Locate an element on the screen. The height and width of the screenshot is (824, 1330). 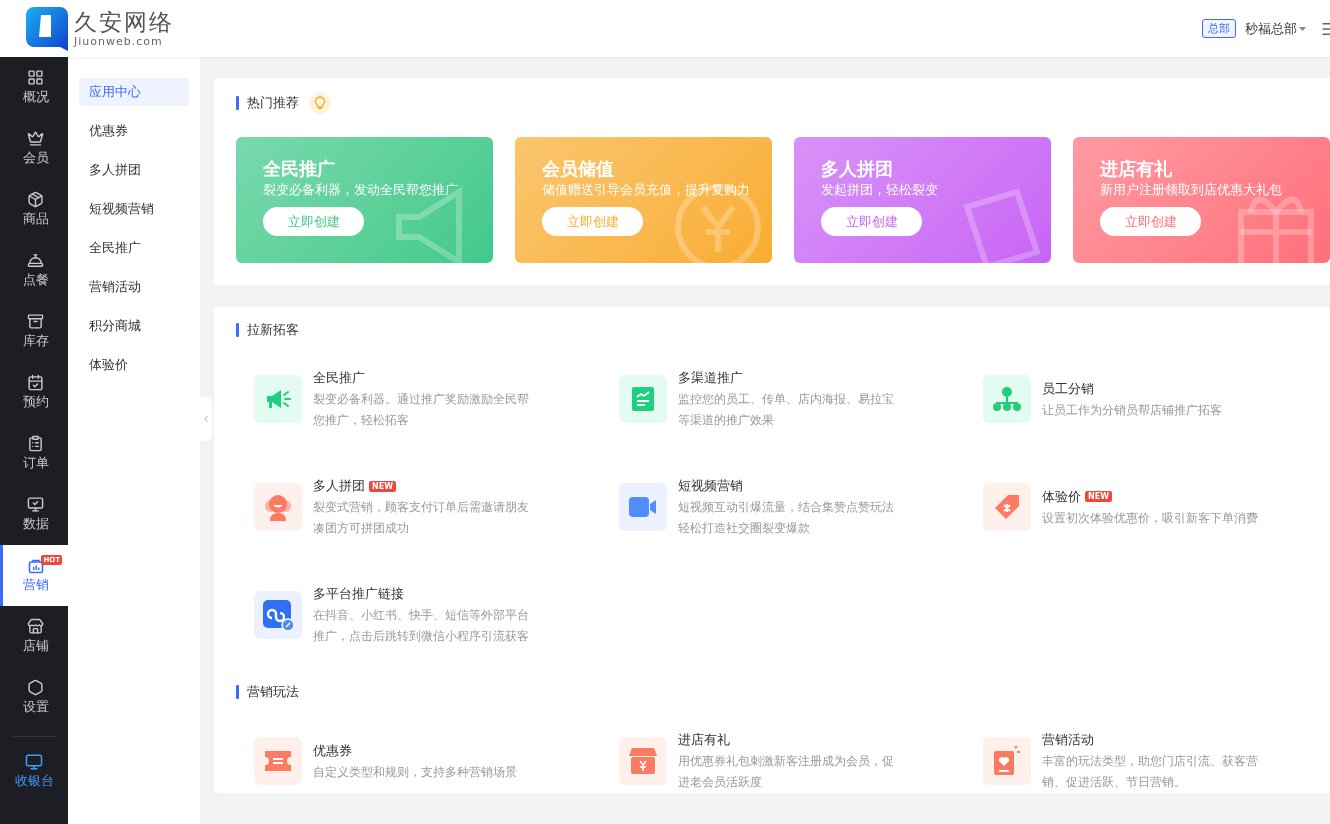
logo-title: 久安网络 is located at coordinates (124, 22).